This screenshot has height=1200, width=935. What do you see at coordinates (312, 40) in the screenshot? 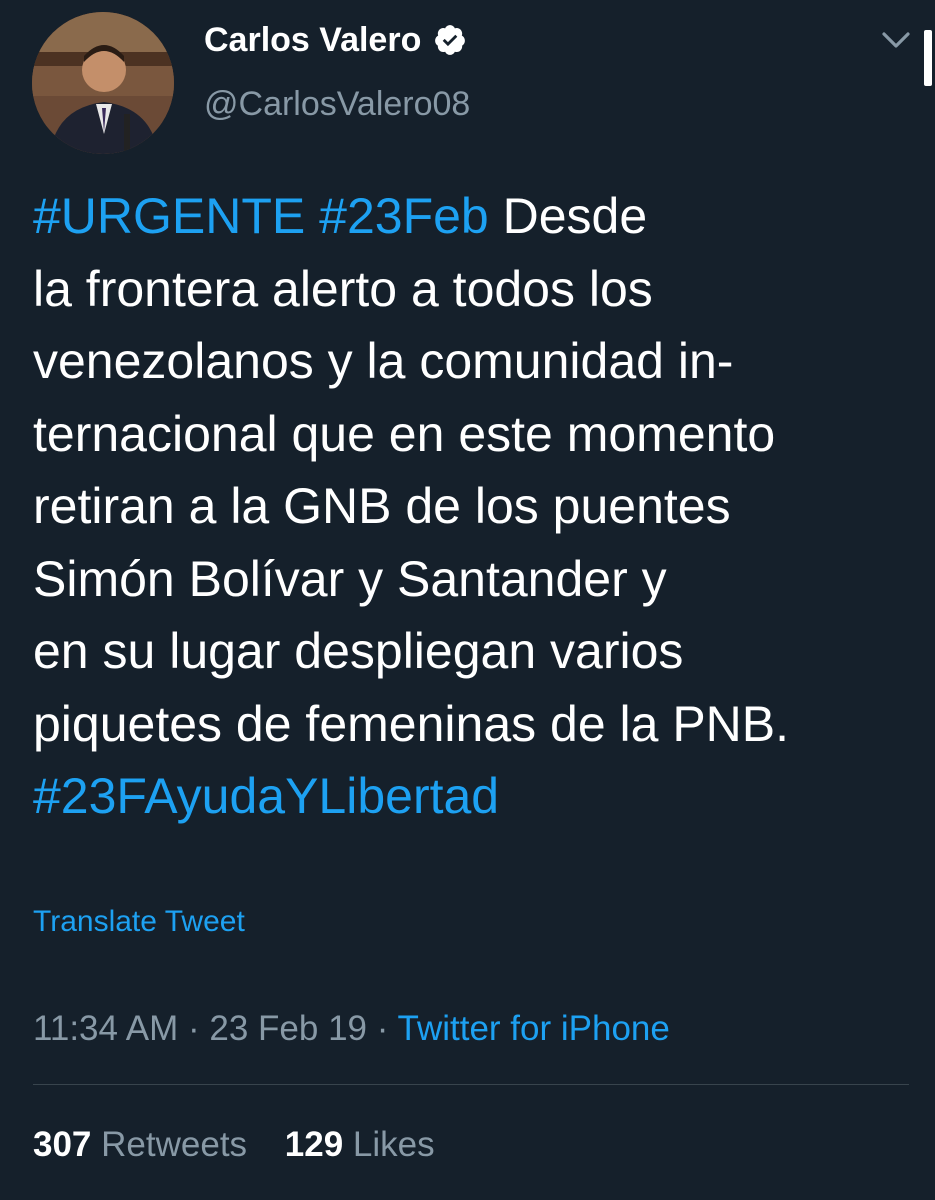
I see `author-display-name: Carlos Valero` at bounding box center [312, 40].